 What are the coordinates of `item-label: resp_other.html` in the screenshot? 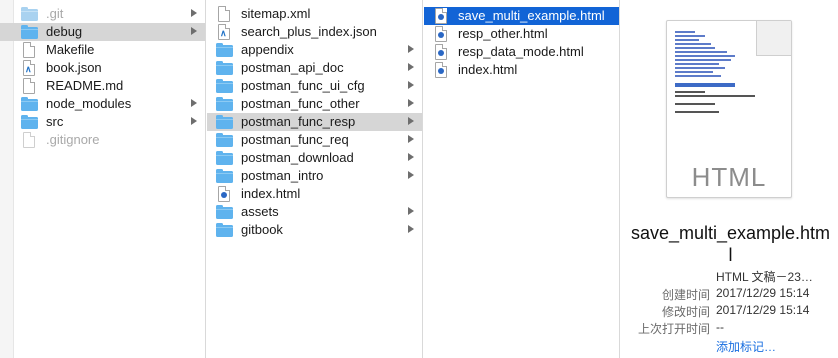 It's located at (503, 33).